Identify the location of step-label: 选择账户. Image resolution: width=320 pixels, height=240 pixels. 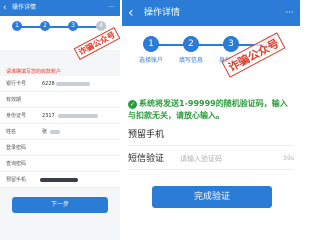
(150, 60).